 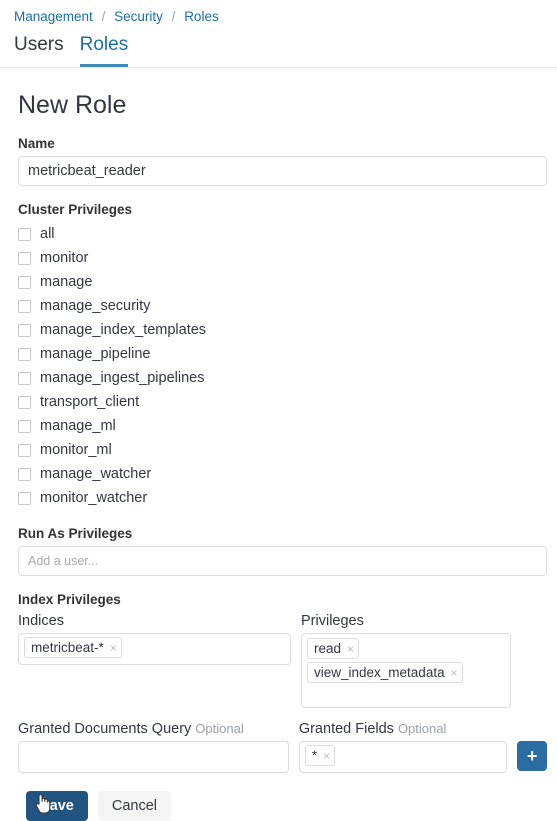 What do you see at coordinates (282, 378) in the screenshot?
I see `cluster-privilege-row: manage_ingest_pipelines` at bounding box center [282, 378].